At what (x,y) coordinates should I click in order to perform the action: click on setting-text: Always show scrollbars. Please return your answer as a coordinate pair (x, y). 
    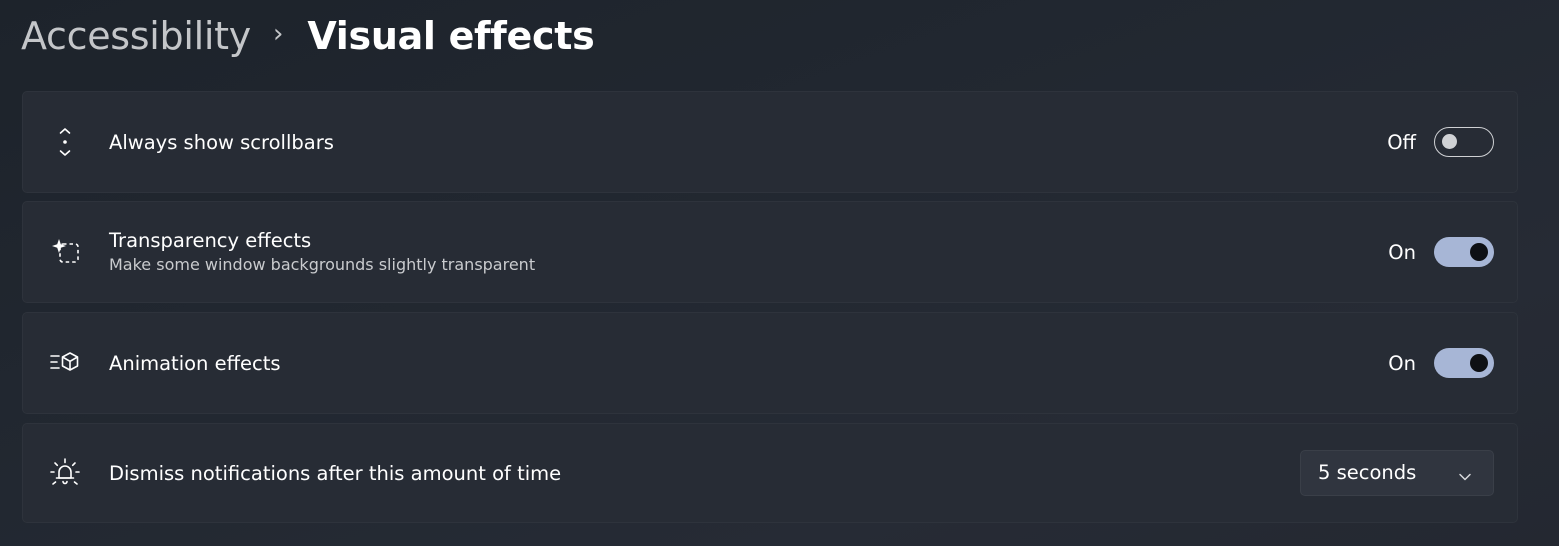
    Looking at the image, I should click on (221, 143).